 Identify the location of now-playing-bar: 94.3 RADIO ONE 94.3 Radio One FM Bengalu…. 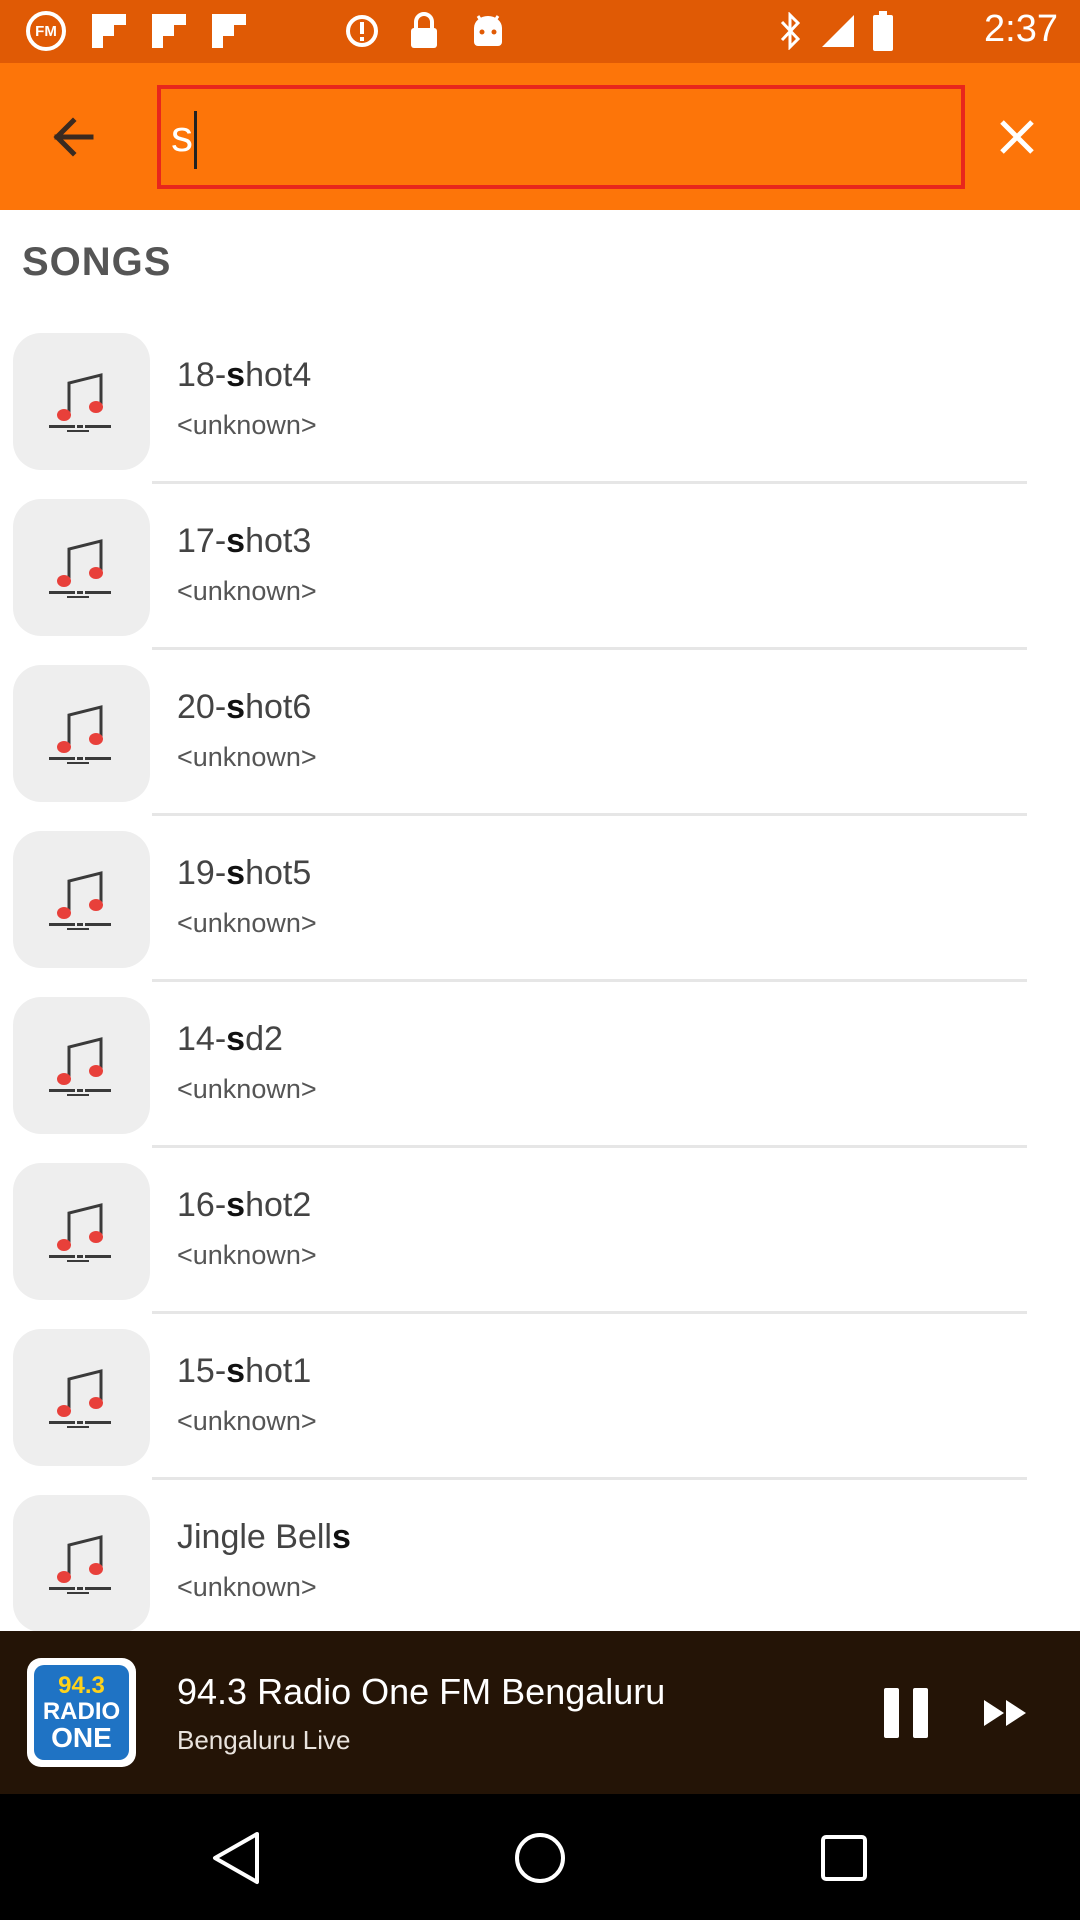
(540, 1712).